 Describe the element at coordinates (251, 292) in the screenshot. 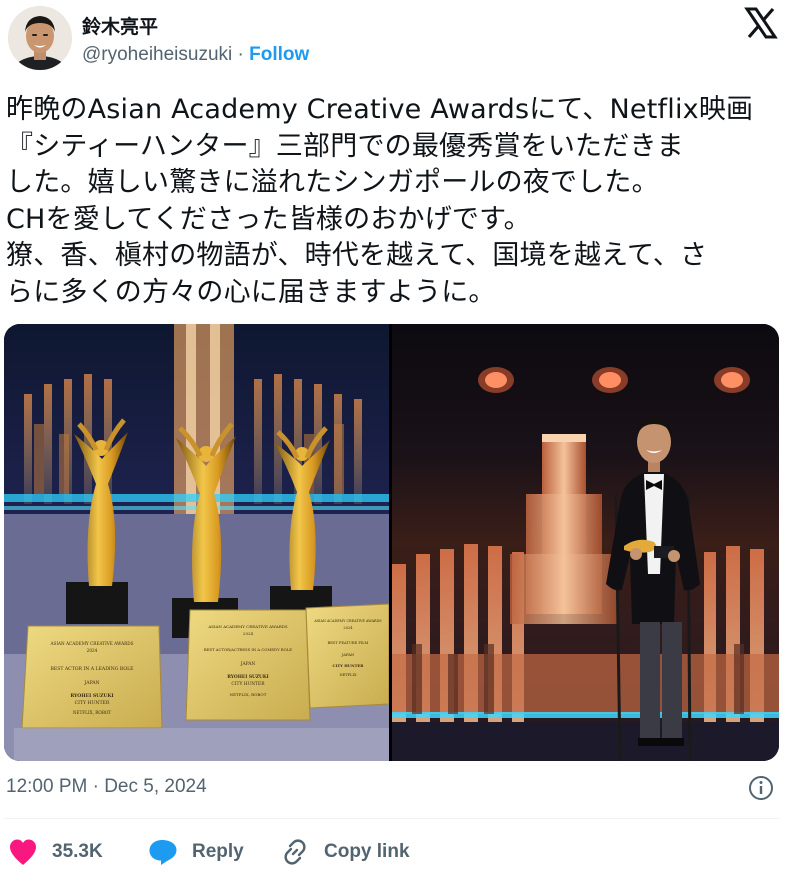

I see `tweet-text-line: らに多くの方々の心に届きますように。` at that location.